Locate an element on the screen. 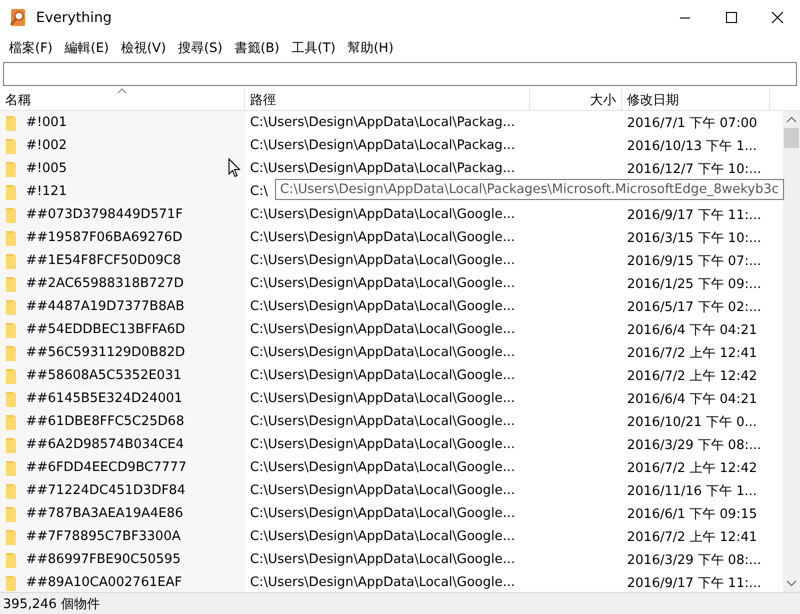  tooltip: C:\Users\Design\AppData\Local\Packages\Microsoft.MicrosoftEdge_8wekyb3c is located at coordinates (529, 189).